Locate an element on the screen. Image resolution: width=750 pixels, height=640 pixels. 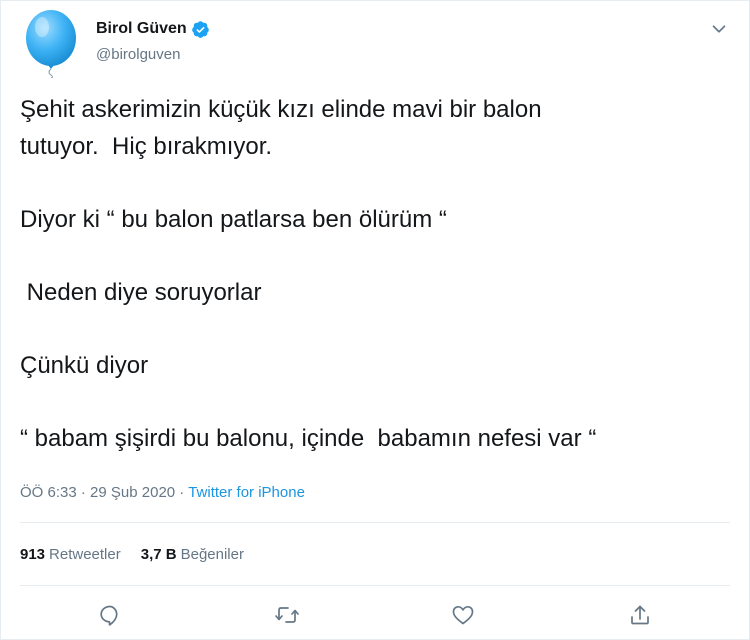
share-button is located at coordinates (640, 615).